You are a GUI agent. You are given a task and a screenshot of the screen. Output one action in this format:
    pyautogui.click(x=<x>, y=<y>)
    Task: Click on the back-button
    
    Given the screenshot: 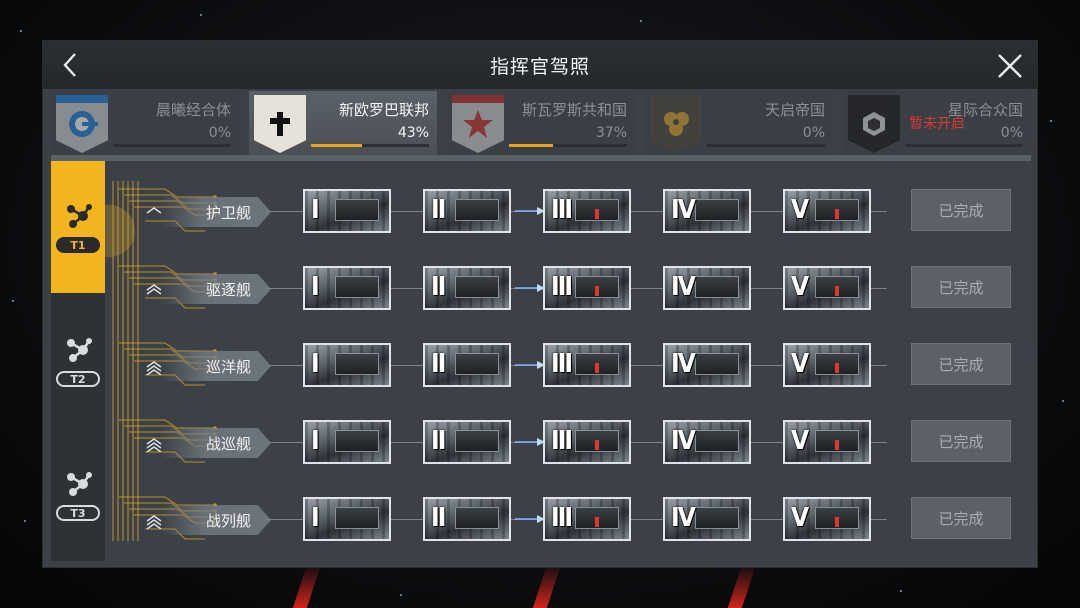 What is the action you would take?
    pyautogui.click(x=71, y=65)
    